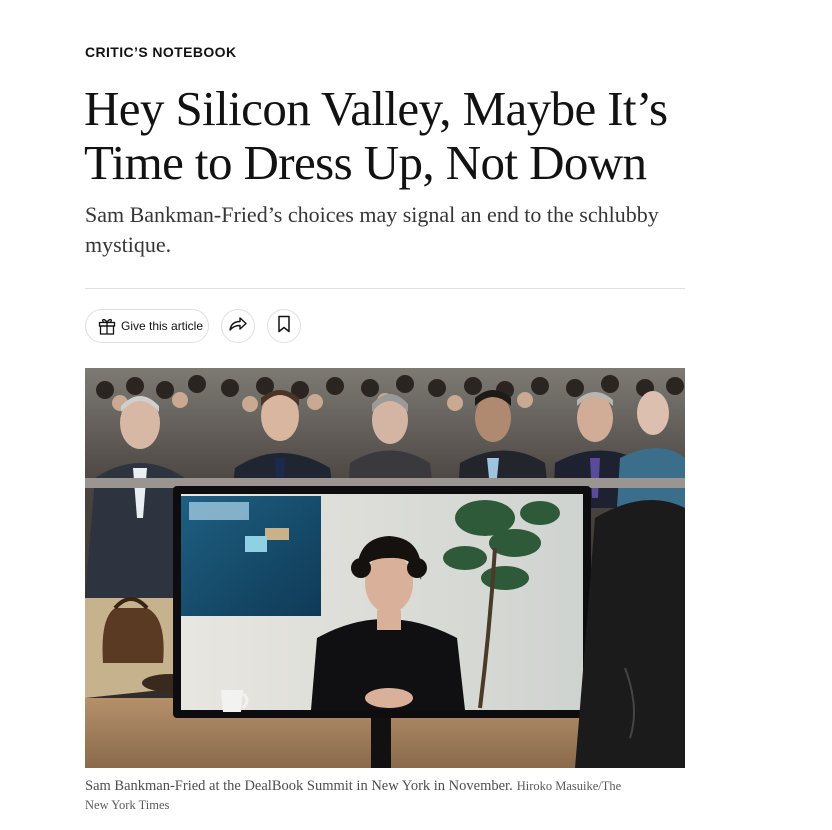 The height and width of the screenshot is (830, 832). Describe the element at coordinates (385, 288) in the screenshot. I see `divider` at that location.